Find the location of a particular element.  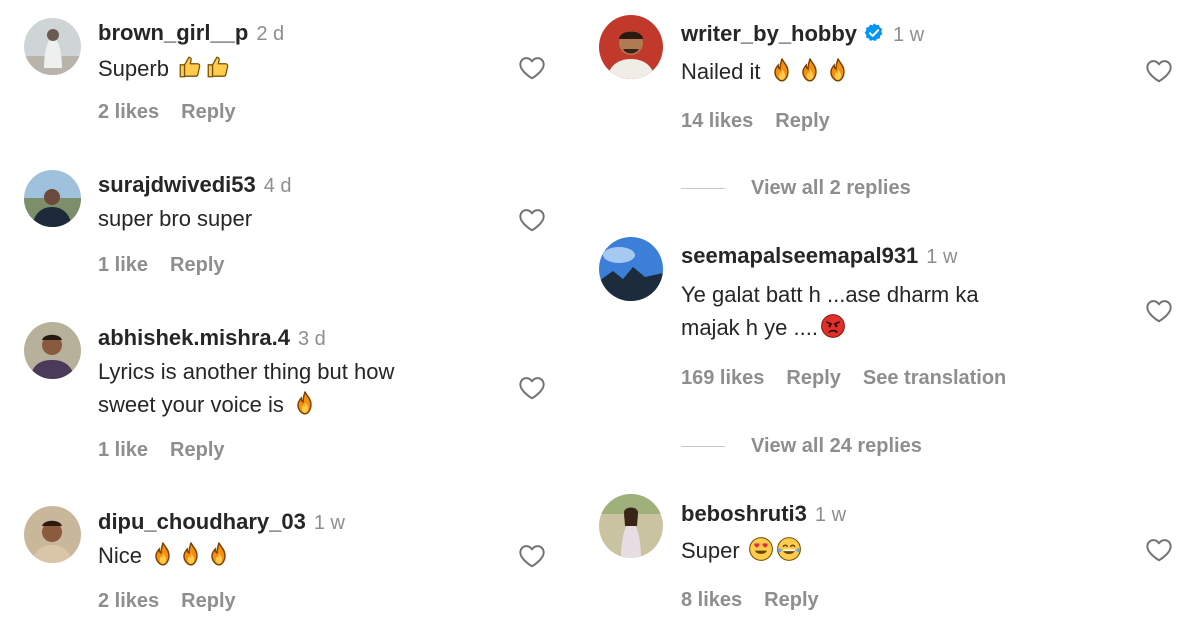

comment-text: super bro super is located at coordinates (175, 218).